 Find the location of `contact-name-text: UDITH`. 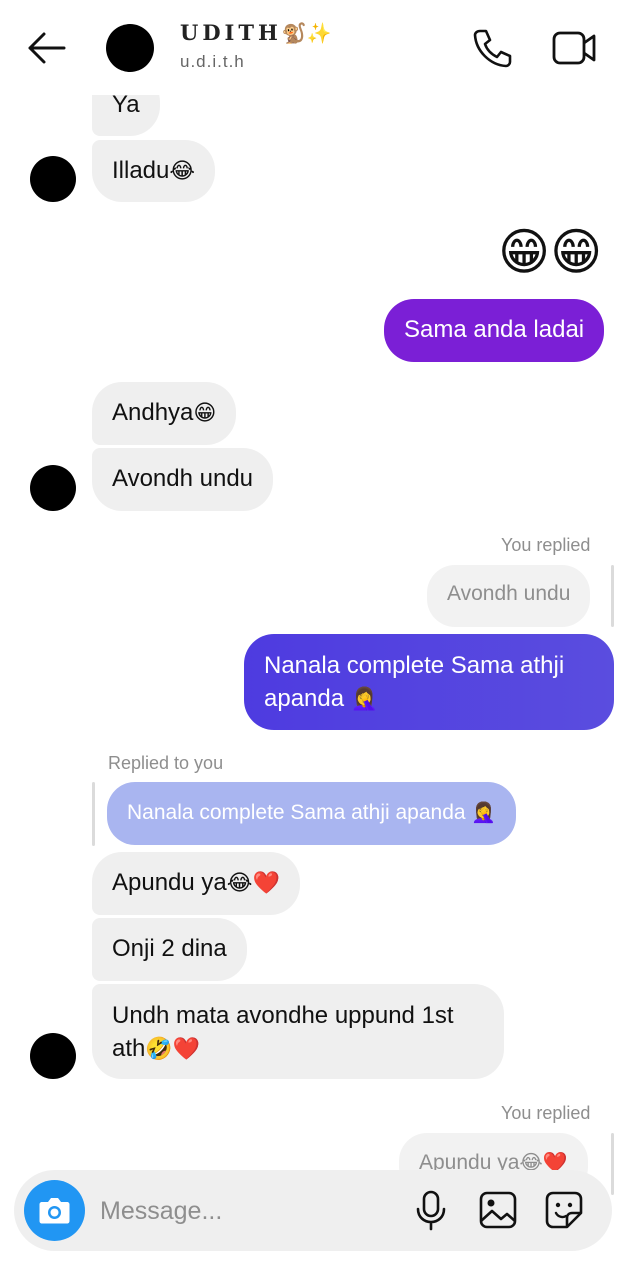

contact-name-text: UDITH is located at coordinates (231, 32).